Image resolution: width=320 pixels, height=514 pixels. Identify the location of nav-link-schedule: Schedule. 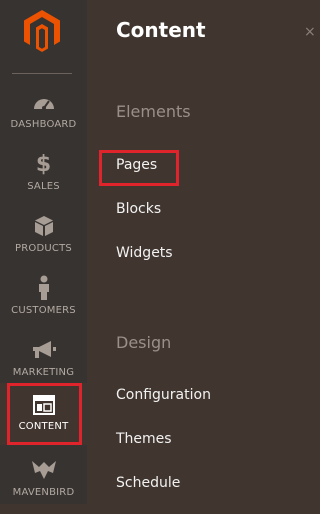
(148, 483).